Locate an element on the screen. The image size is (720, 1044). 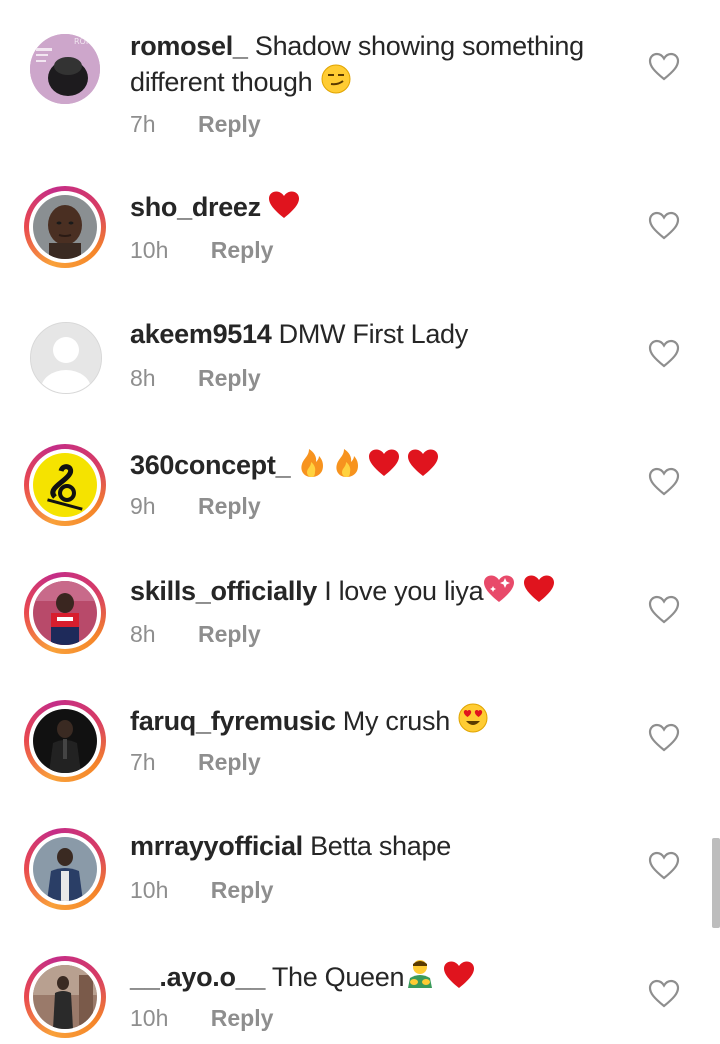
comment-text: DMW First Lady is located at coordinates (373, 334).